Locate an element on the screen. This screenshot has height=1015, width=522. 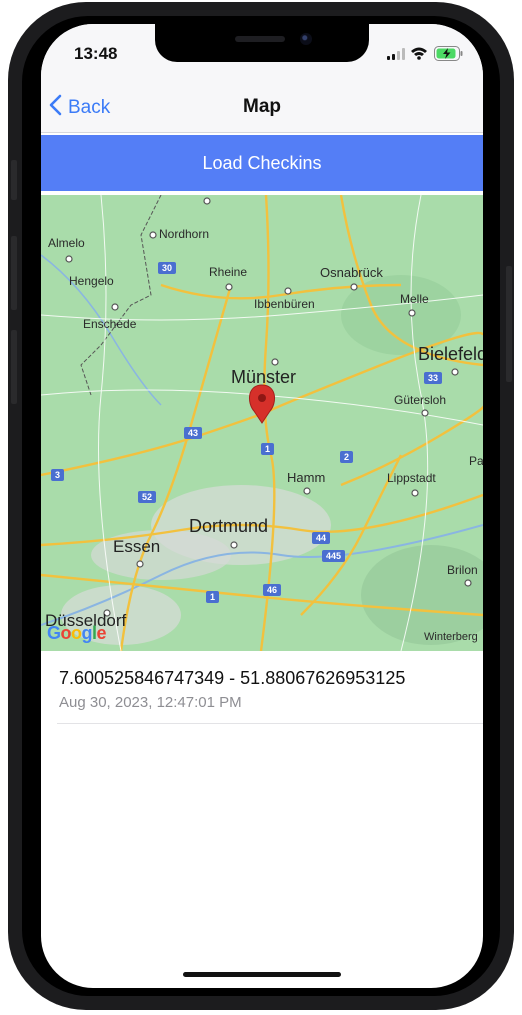
map-city-label: Almelo is located at coordinates (66, 243).